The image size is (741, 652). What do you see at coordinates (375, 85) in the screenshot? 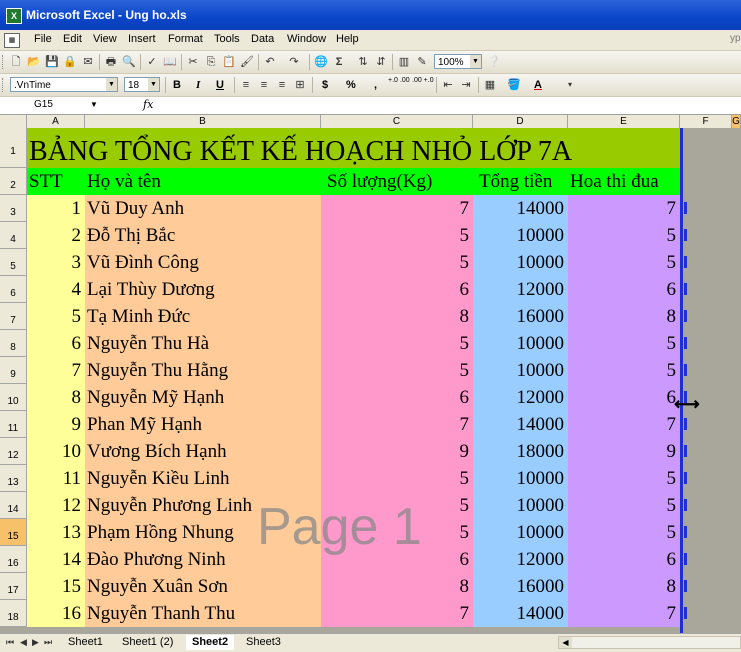
I see `comma-button: ,` at bounding box center [375, 85].